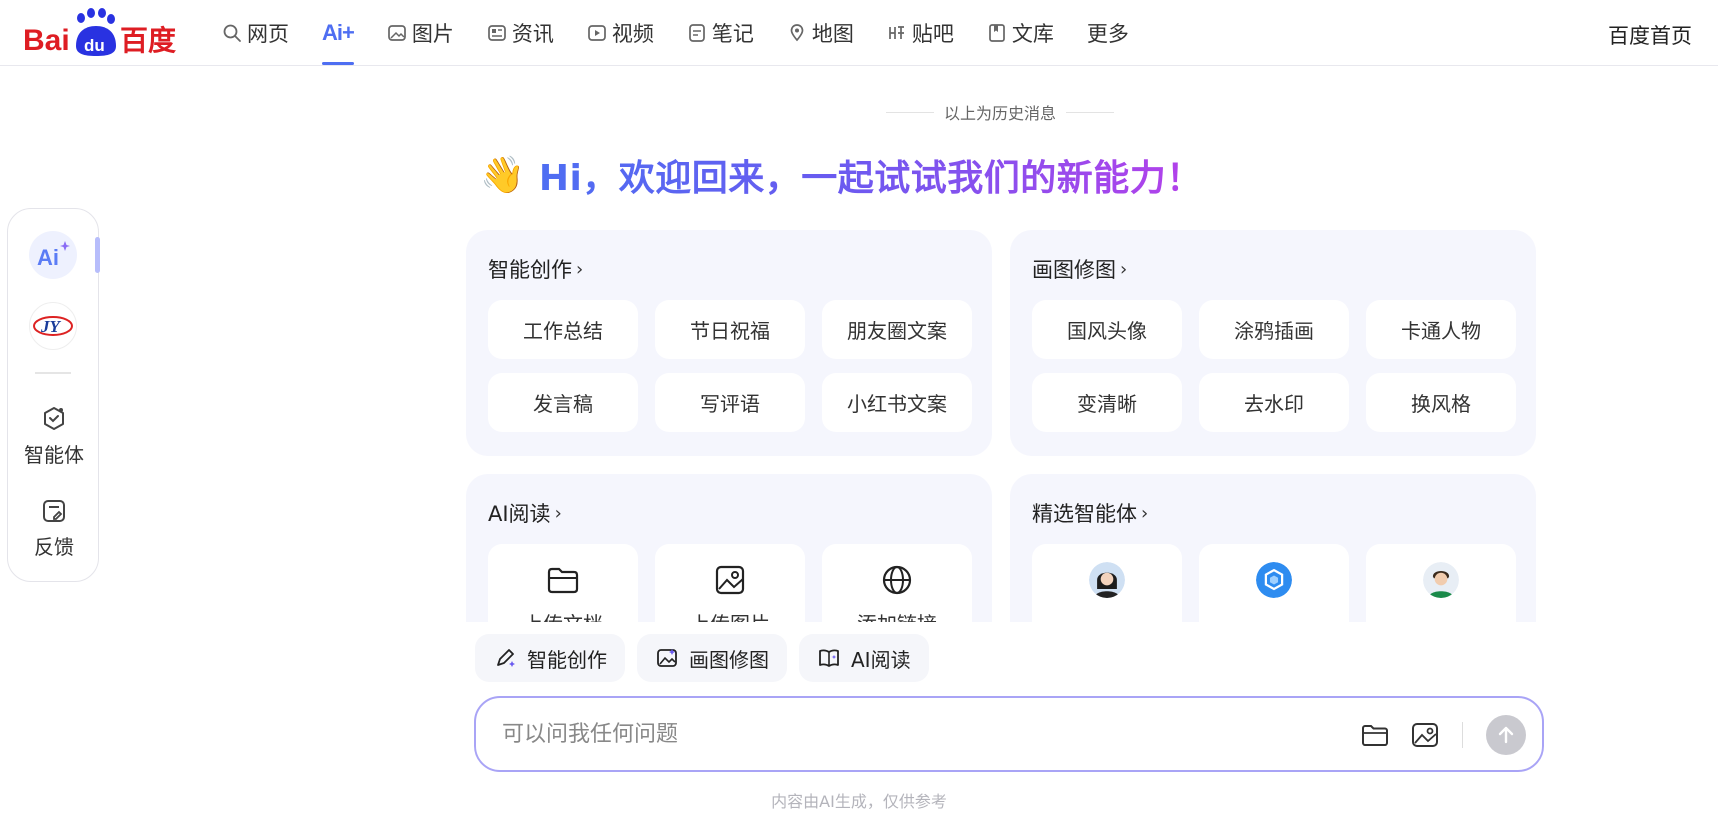 The image size is (1718, 825). I want to click on feedback-icon, so click(54, 511).